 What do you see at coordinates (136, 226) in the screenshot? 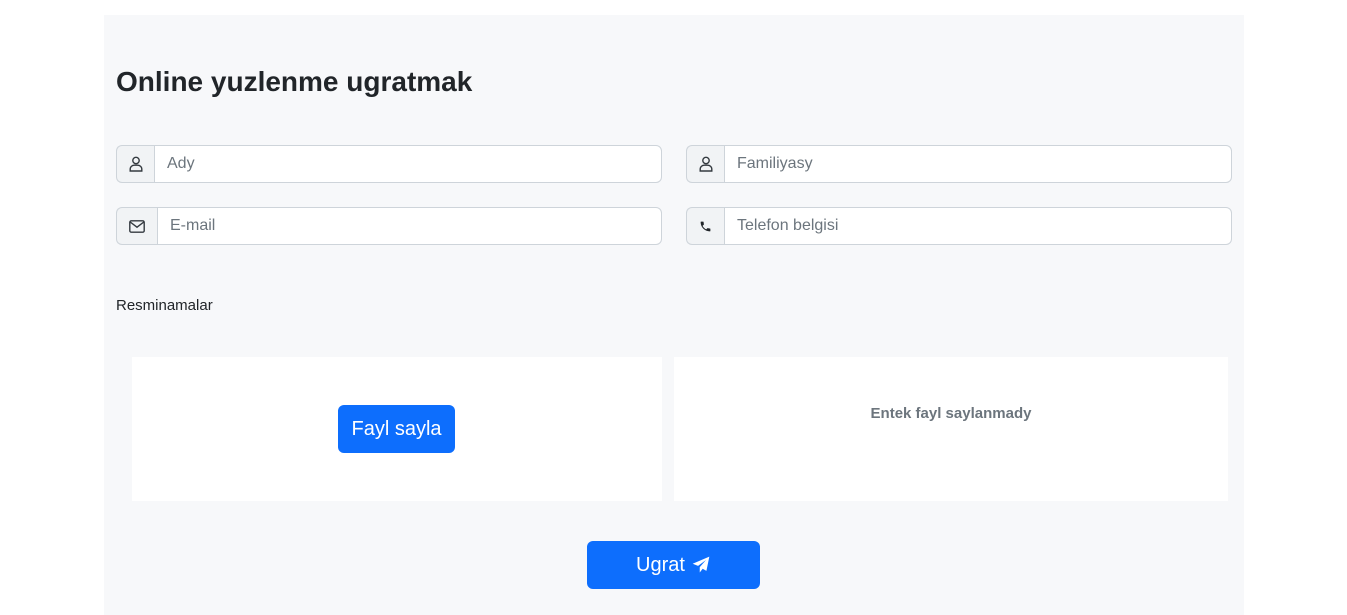
I see `envelope-icon` at bounding box center [136, 226].